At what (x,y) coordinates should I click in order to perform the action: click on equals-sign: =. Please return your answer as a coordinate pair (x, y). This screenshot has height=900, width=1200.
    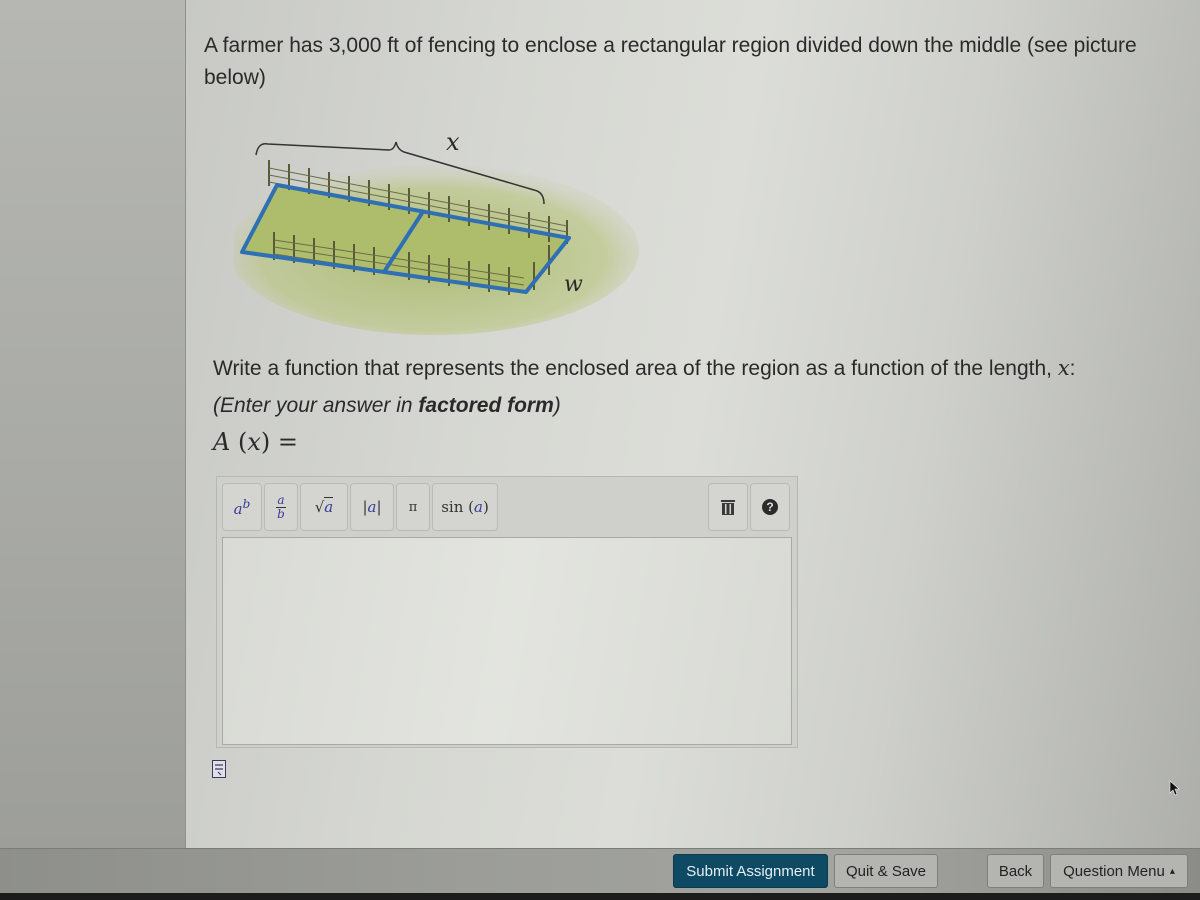
    Looking at the image, I should click on (288, 442).